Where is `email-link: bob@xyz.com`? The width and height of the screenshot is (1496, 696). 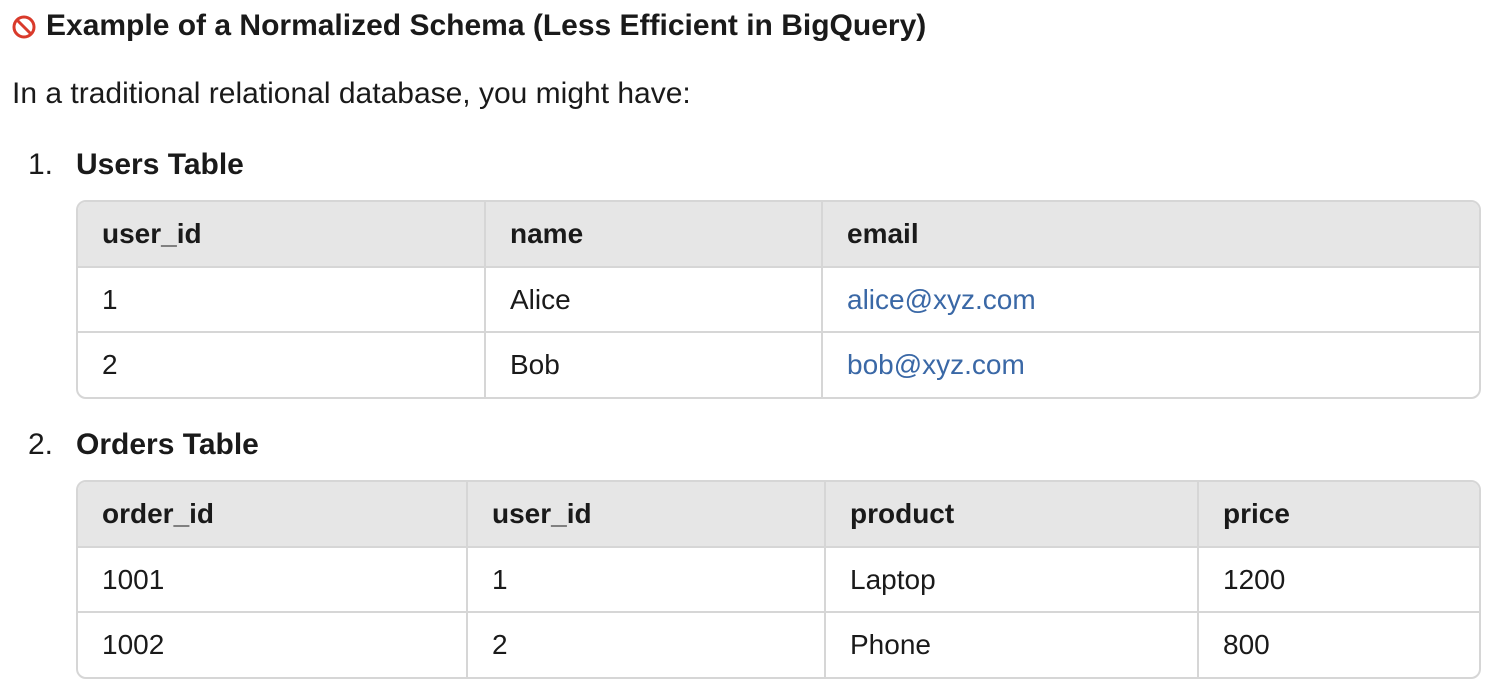 email-link: bob@xyz.com is located at coordinates (936, 364).